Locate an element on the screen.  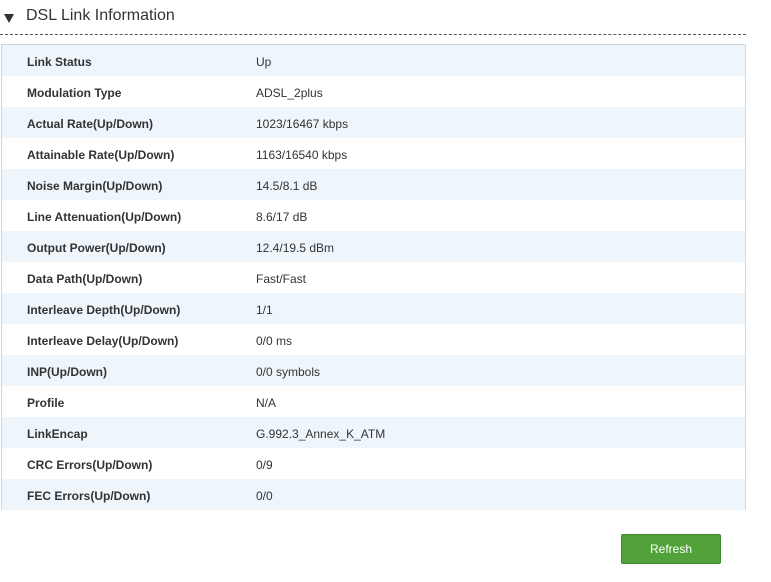
table-row: Data Path(Up/Down) Fast/Fast is located at coordinates (373, 277).